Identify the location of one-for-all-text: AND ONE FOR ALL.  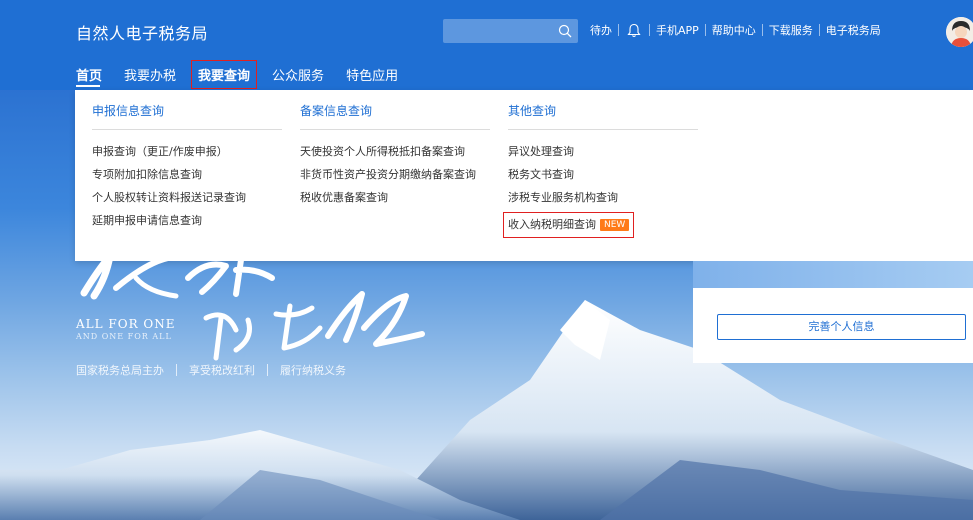
(124, 336).